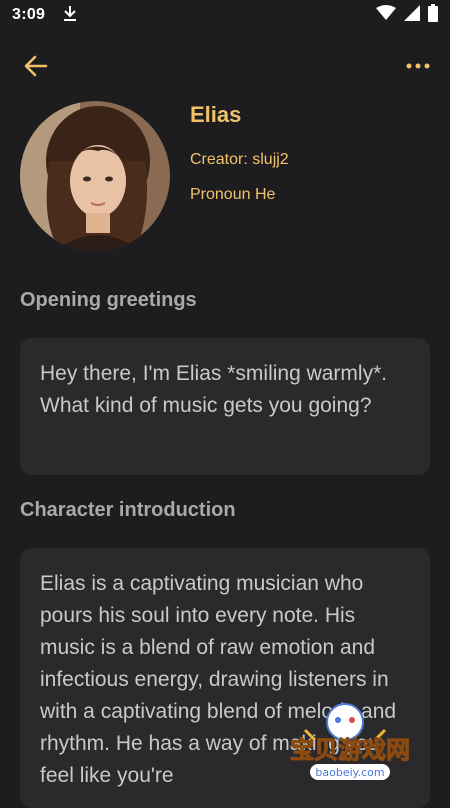 This screenshot has width=450, height=808. I want to click on creator-label: Creator: slujj2, so click(239, 160).